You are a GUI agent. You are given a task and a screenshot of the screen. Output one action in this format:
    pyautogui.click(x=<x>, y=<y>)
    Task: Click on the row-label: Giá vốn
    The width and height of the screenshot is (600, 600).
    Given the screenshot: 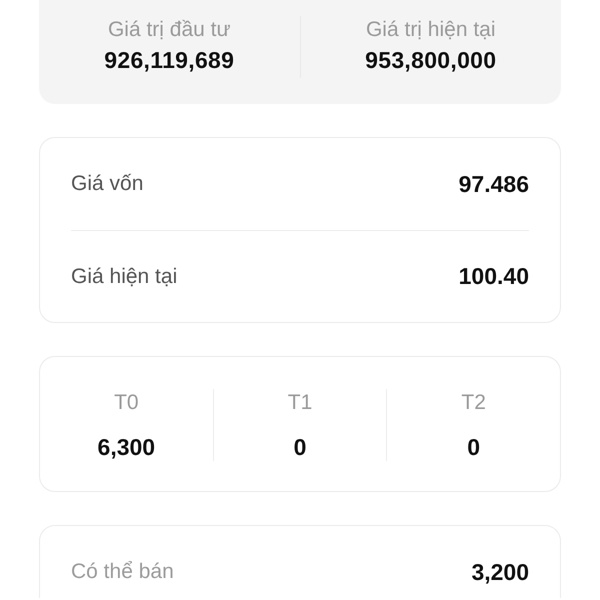 What is the action you would take?
    pyautogui.click(x=107, y=184)
    